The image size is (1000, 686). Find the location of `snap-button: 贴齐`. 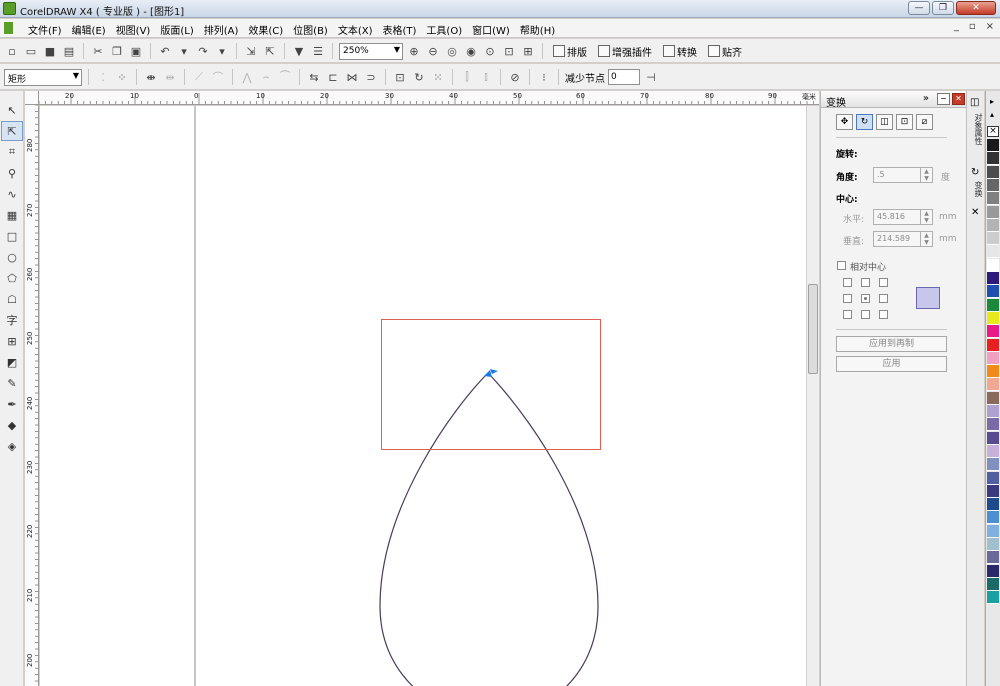

snap-button: 贴齐 is located at coordinates (725, 51).